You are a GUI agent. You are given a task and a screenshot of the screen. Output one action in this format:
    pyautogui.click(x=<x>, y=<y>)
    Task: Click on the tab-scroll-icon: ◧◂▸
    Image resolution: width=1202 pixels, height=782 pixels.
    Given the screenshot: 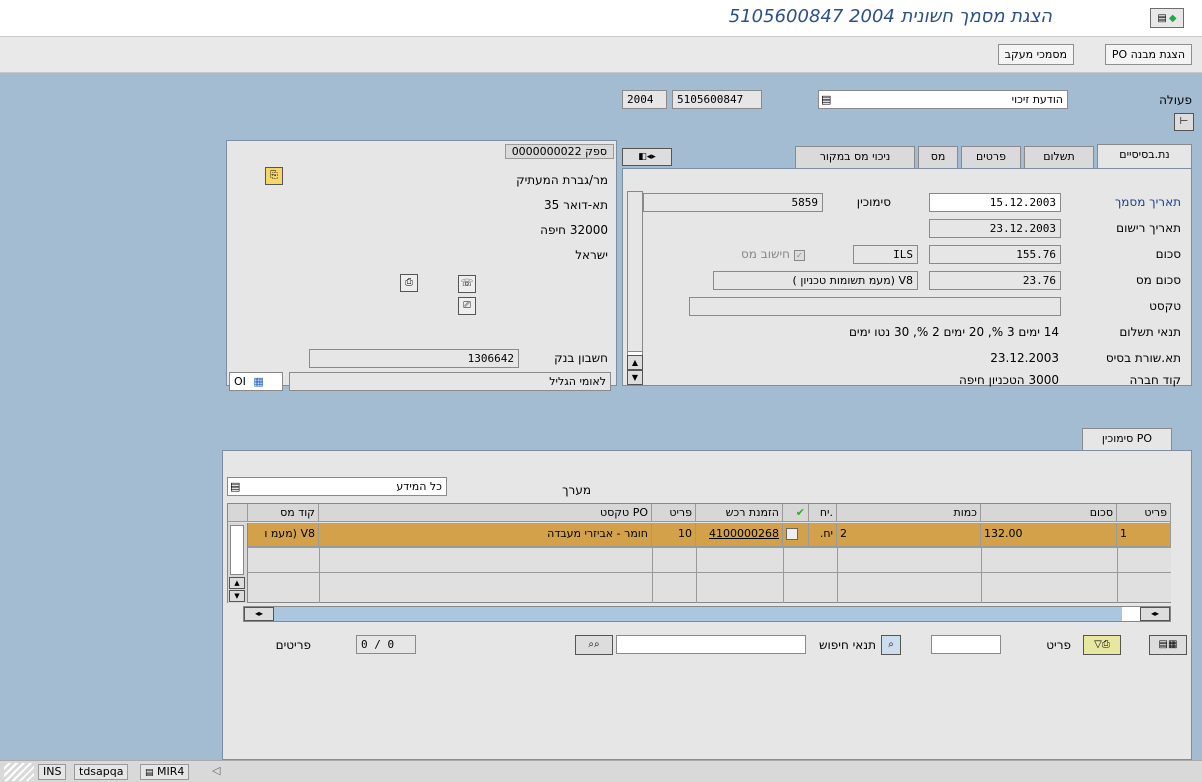 What is the action you would take?
    pyautogui.click(x=647, y=157)
    